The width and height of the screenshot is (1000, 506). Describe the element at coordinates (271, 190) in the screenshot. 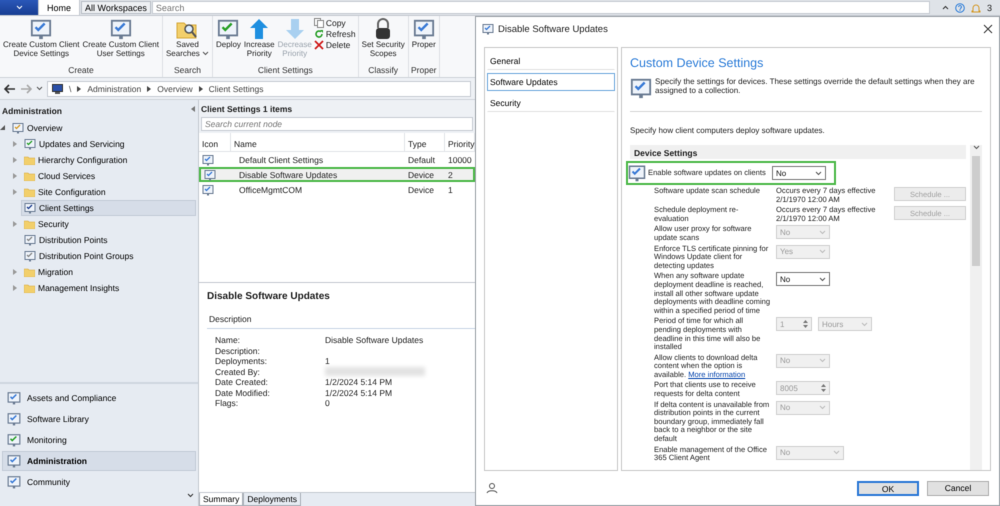

I see `table-cell-text: OfficeMgmtCOM` at that location.